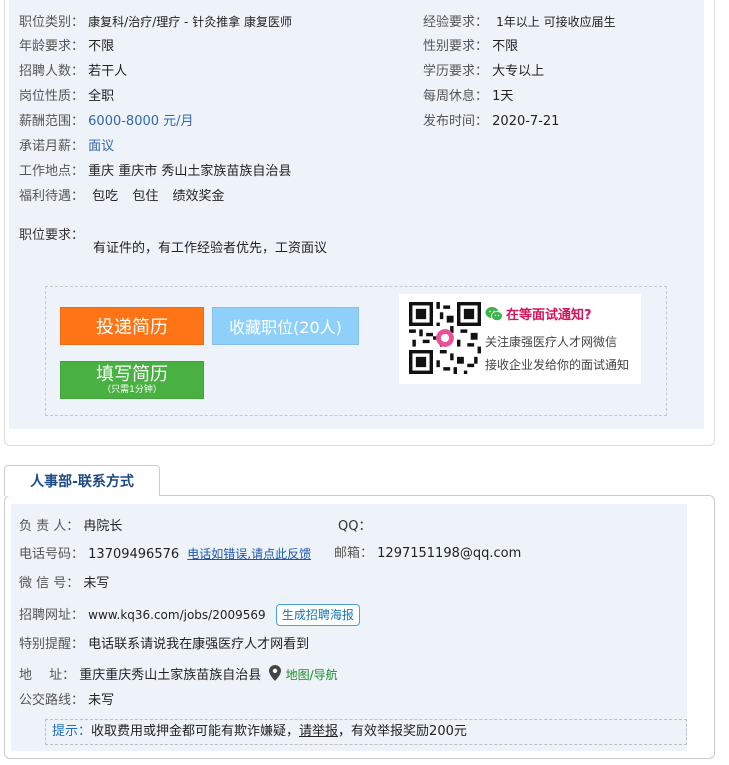 This screenshot has height=765, width=729. Describe the element at coordinates (456, 96) in the screenshot. I see `rest-label: 每周休息：` at that location.